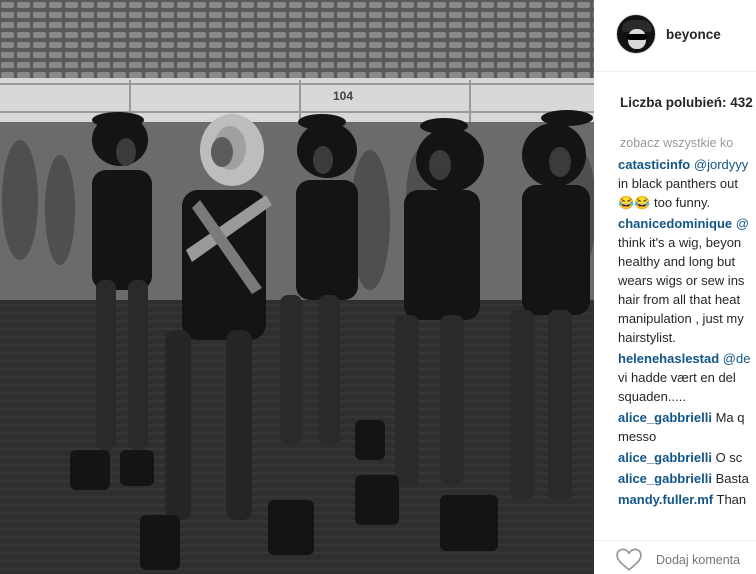 The width and height of the screenshot is (756, 574). Describe the element at coordinates (732, 478) in the screenshot. I see `comment-text: Basta` at that location.